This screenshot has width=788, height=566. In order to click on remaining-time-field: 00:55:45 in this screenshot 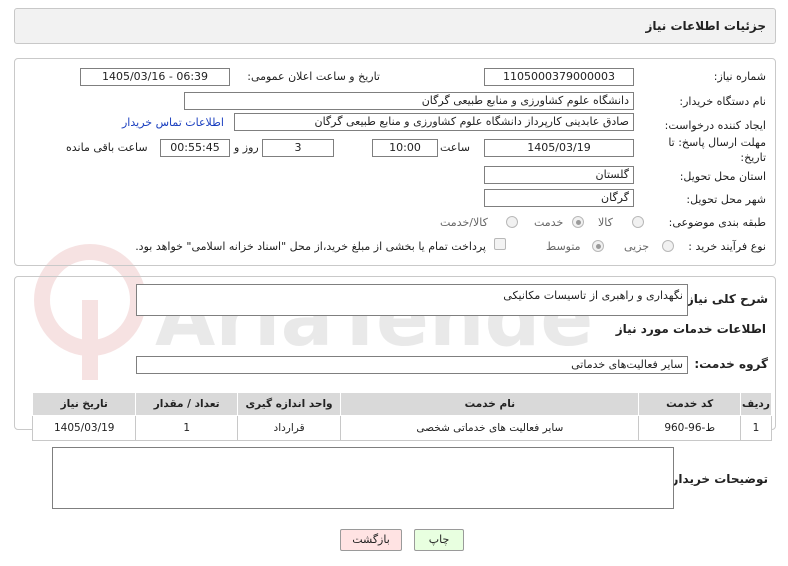, I will do `click(195, 148)`.